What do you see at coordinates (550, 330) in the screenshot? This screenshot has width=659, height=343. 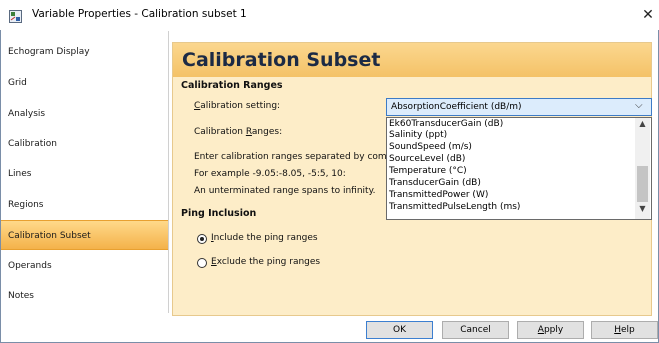 I see `apply-button: Apply` at bounding box center [550, 330].